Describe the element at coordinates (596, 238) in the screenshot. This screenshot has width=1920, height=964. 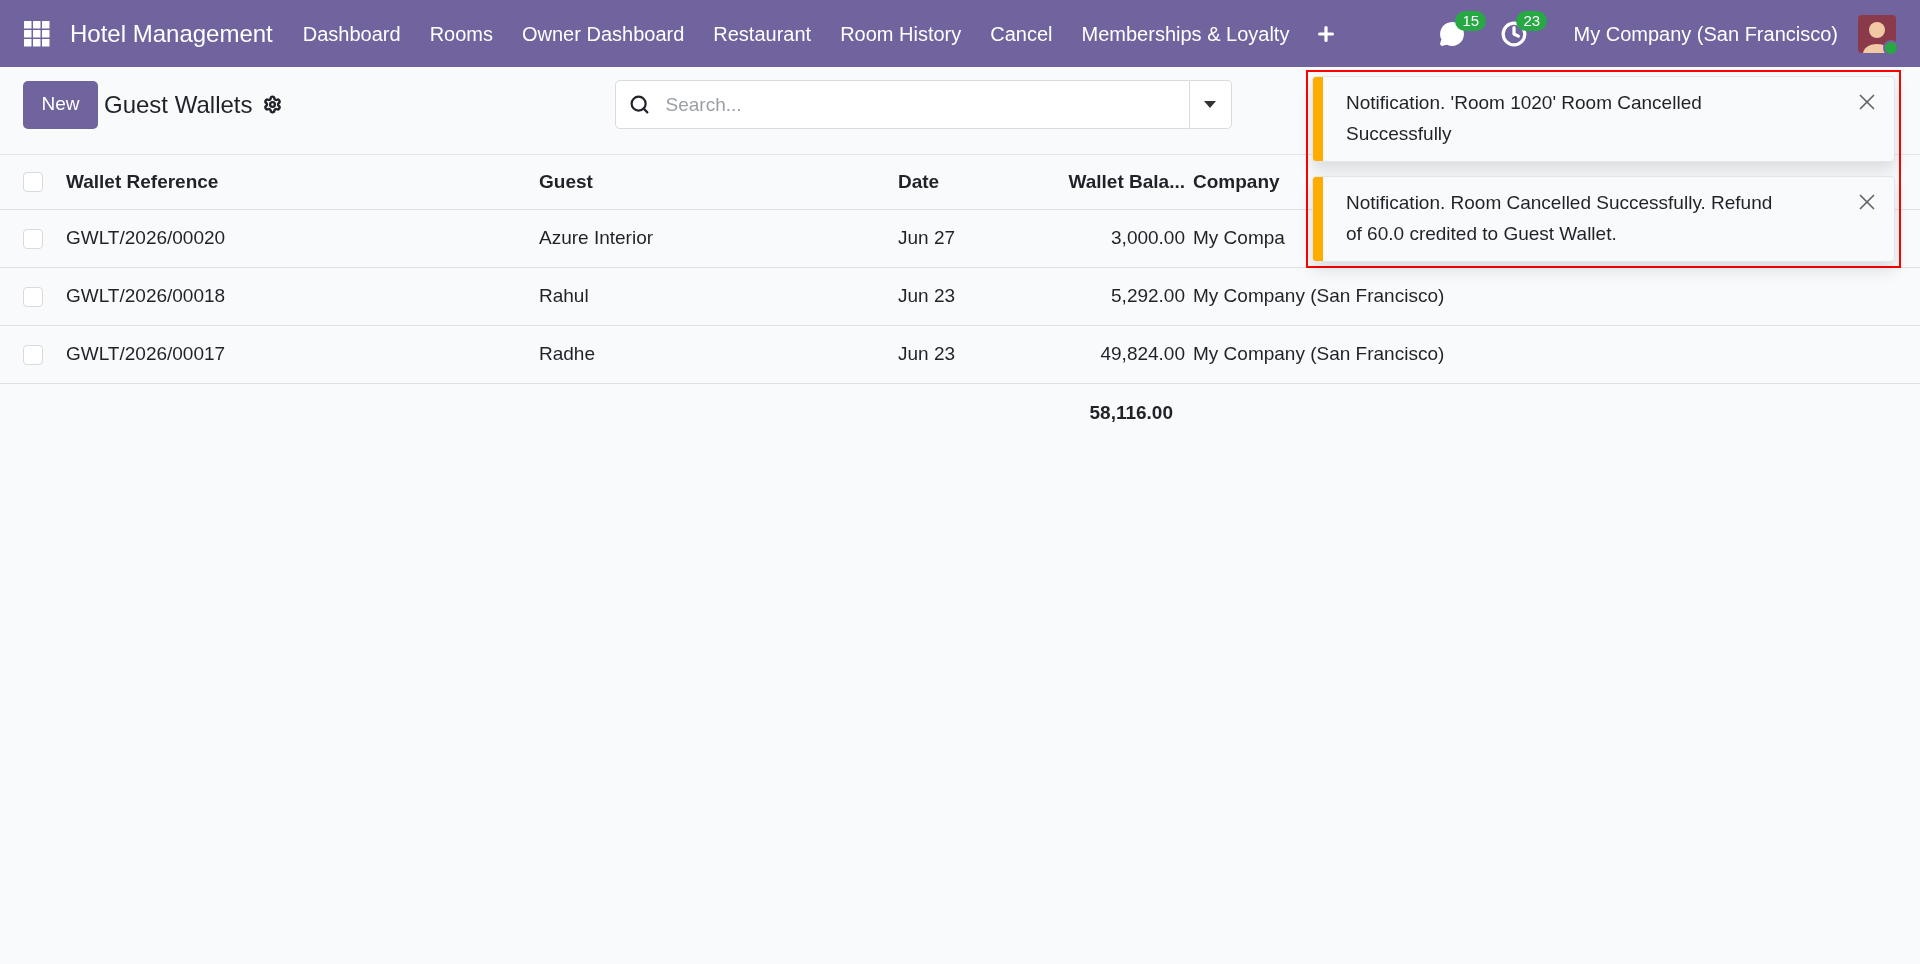
I see `table-cell-text: Azure Interior` at that location.